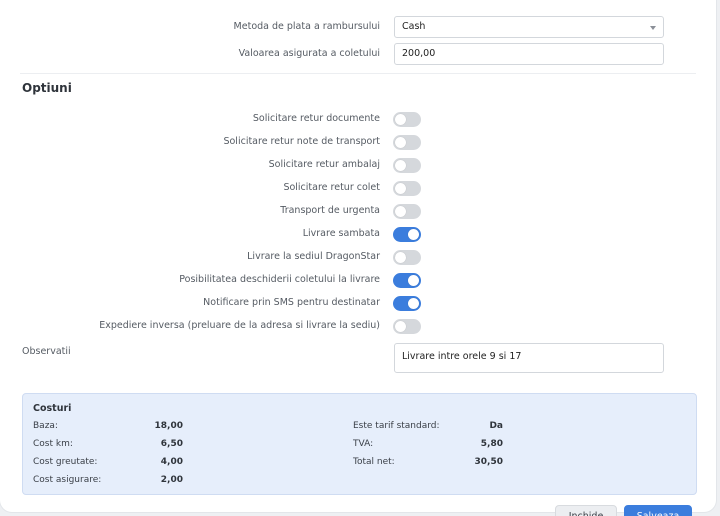 The image size is (720, 516). Describe the element at coordinates (330, 210) in the screenshot. I see `option-label: Transport de urgenta` at that location.